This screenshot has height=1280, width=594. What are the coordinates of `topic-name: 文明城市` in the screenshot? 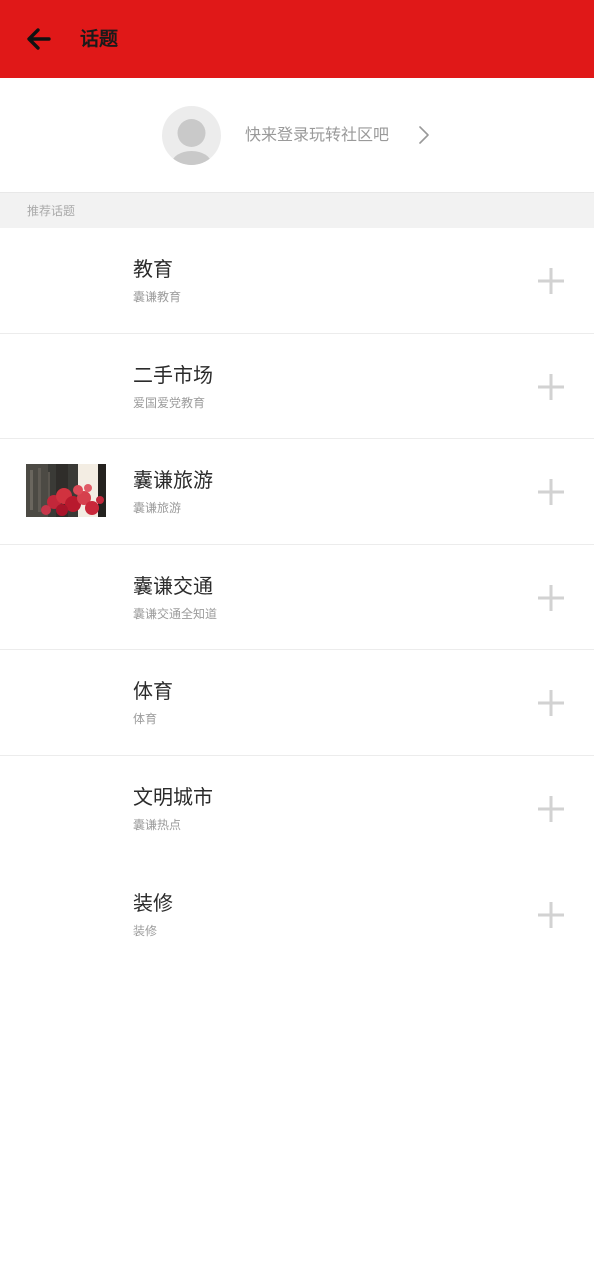 It's located at (173, 796).